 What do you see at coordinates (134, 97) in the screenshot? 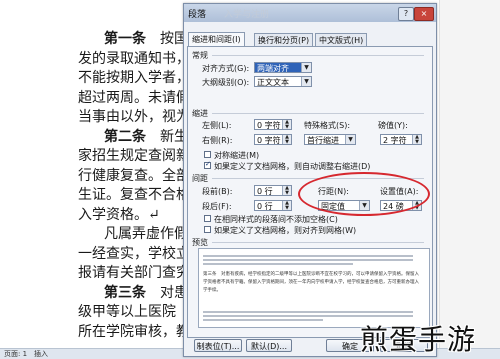
I see `document-line: 超过两周。未请假` at bounding box center [134, 97].